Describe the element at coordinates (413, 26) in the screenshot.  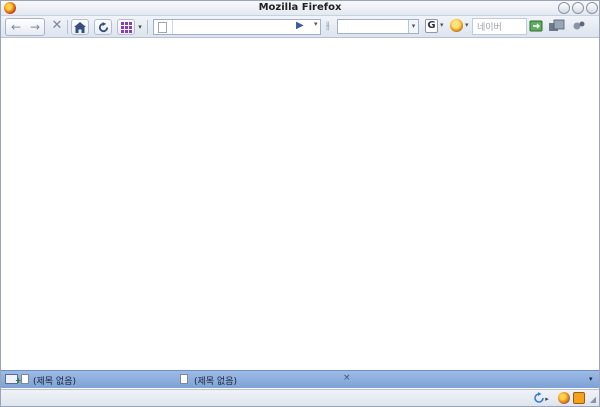
I see `search-dropdown-icon: ▾` at that location.